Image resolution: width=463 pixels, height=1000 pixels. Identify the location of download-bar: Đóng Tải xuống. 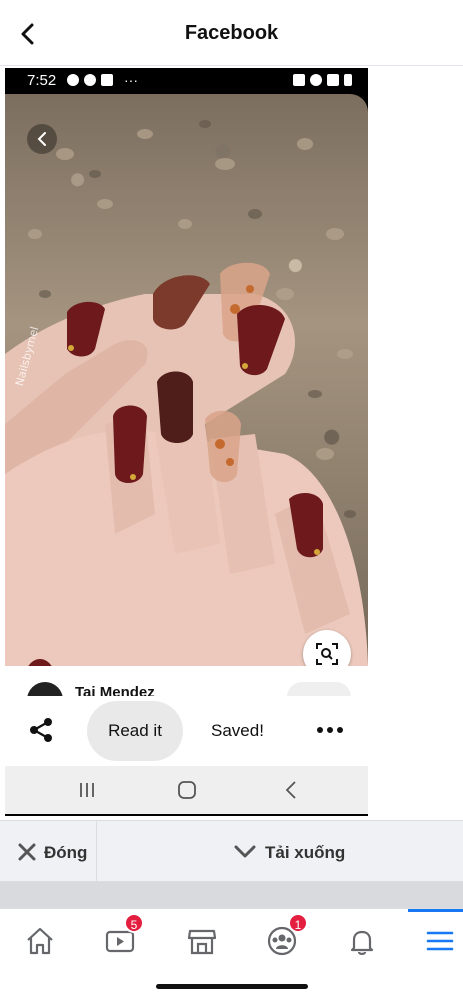
(231, 851).